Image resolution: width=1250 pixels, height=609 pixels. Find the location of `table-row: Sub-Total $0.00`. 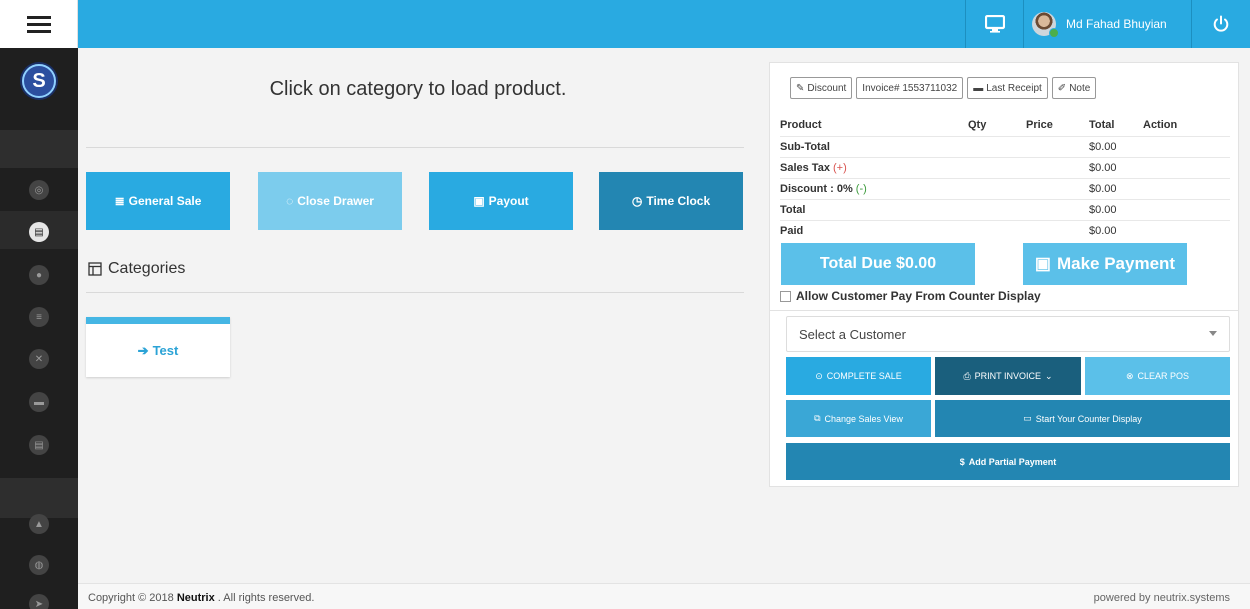

table-row: Sub-Total $0.00 is located at coordinates (1005, 146).